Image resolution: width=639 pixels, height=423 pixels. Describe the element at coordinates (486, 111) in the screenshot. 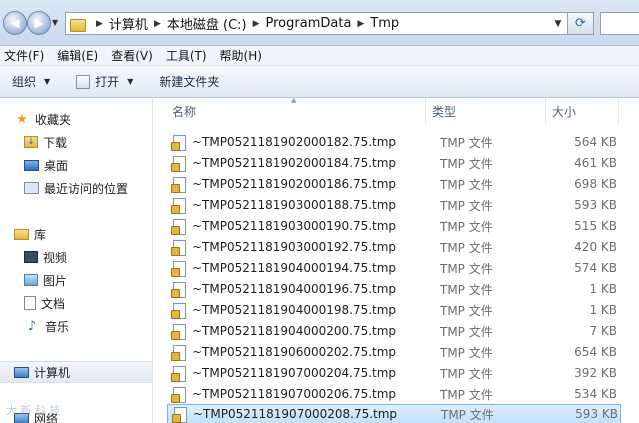

I see `column-header-type: 类型` at that location.